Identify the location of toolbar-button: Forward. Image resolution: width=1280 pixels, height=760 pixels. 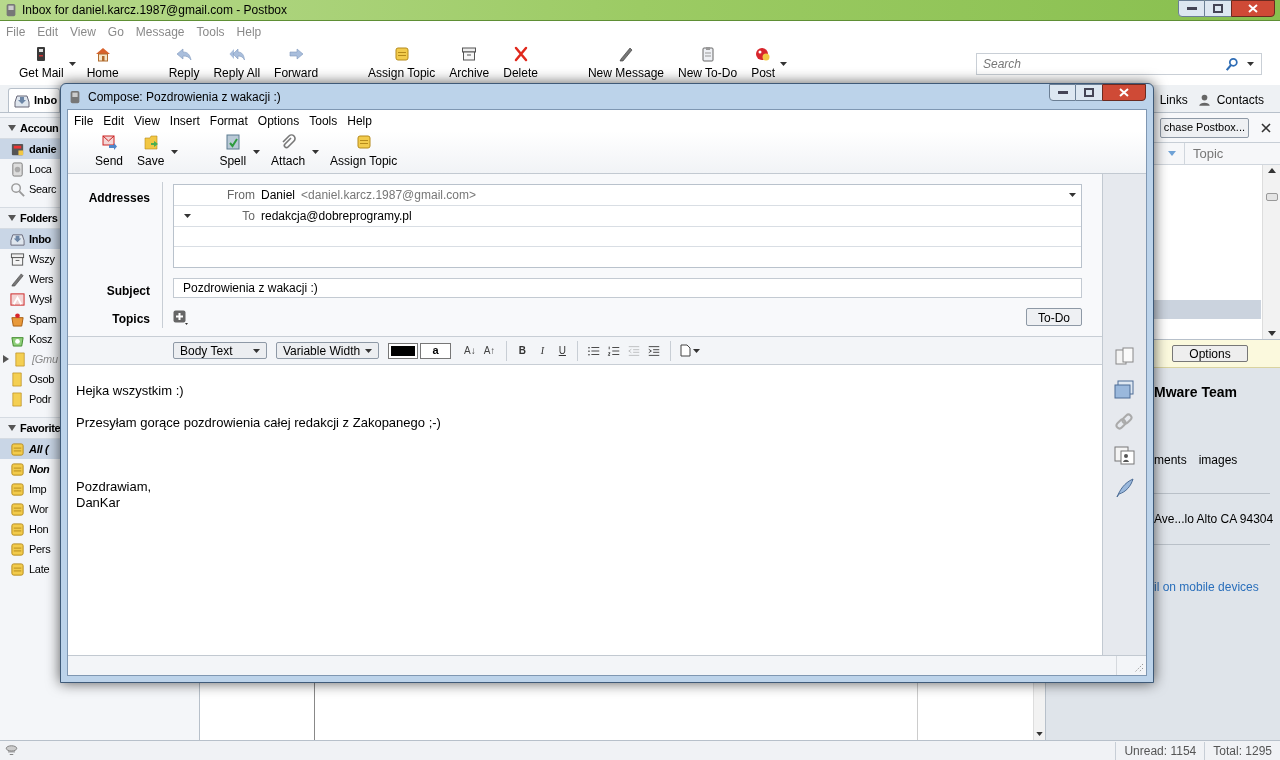
(296, 63).